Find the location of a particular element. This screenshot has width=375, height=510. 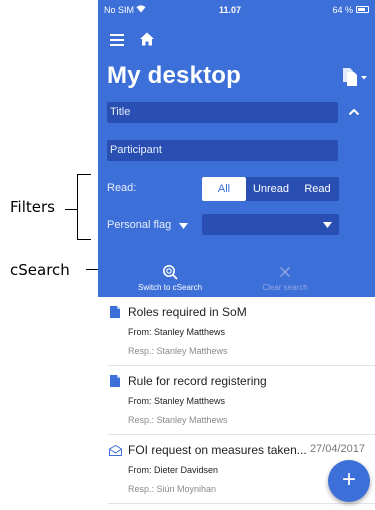

filters-annotation-label: Filters is located at coordinates (32, 207).